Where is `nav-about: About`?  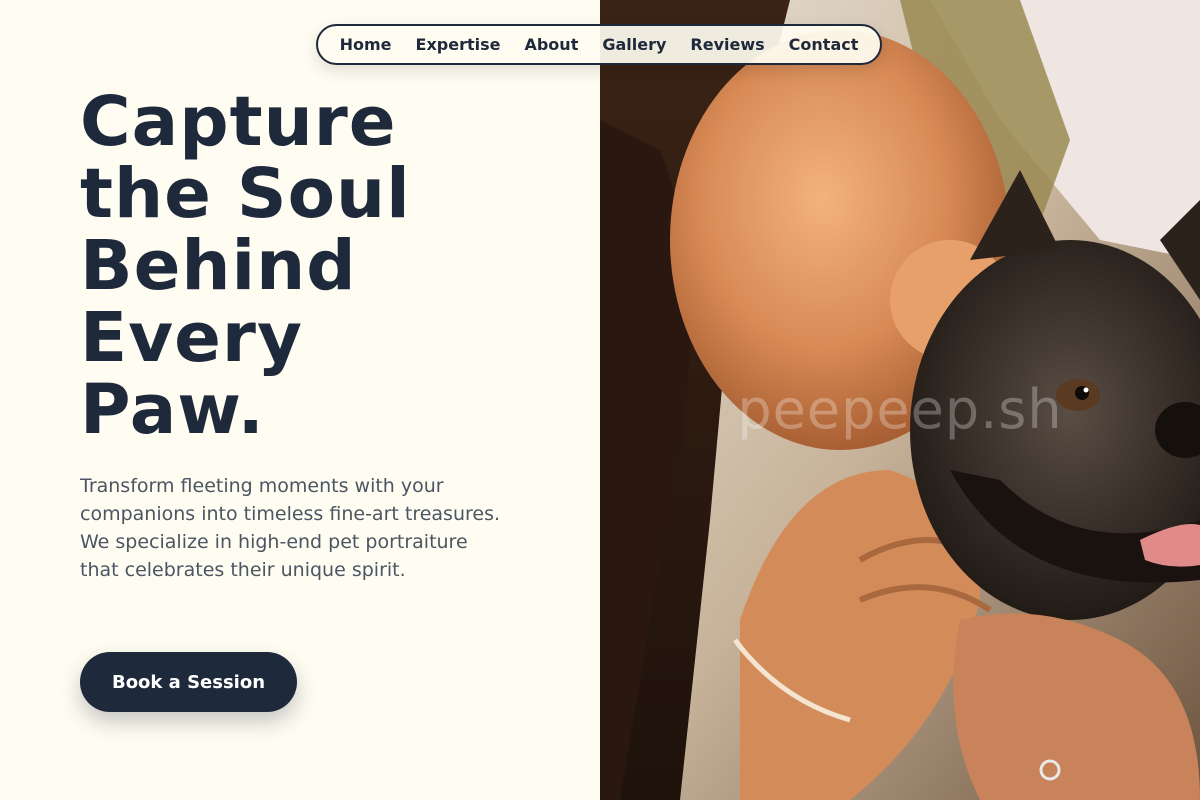 nav-about: About is located at coordinates (551, 44).